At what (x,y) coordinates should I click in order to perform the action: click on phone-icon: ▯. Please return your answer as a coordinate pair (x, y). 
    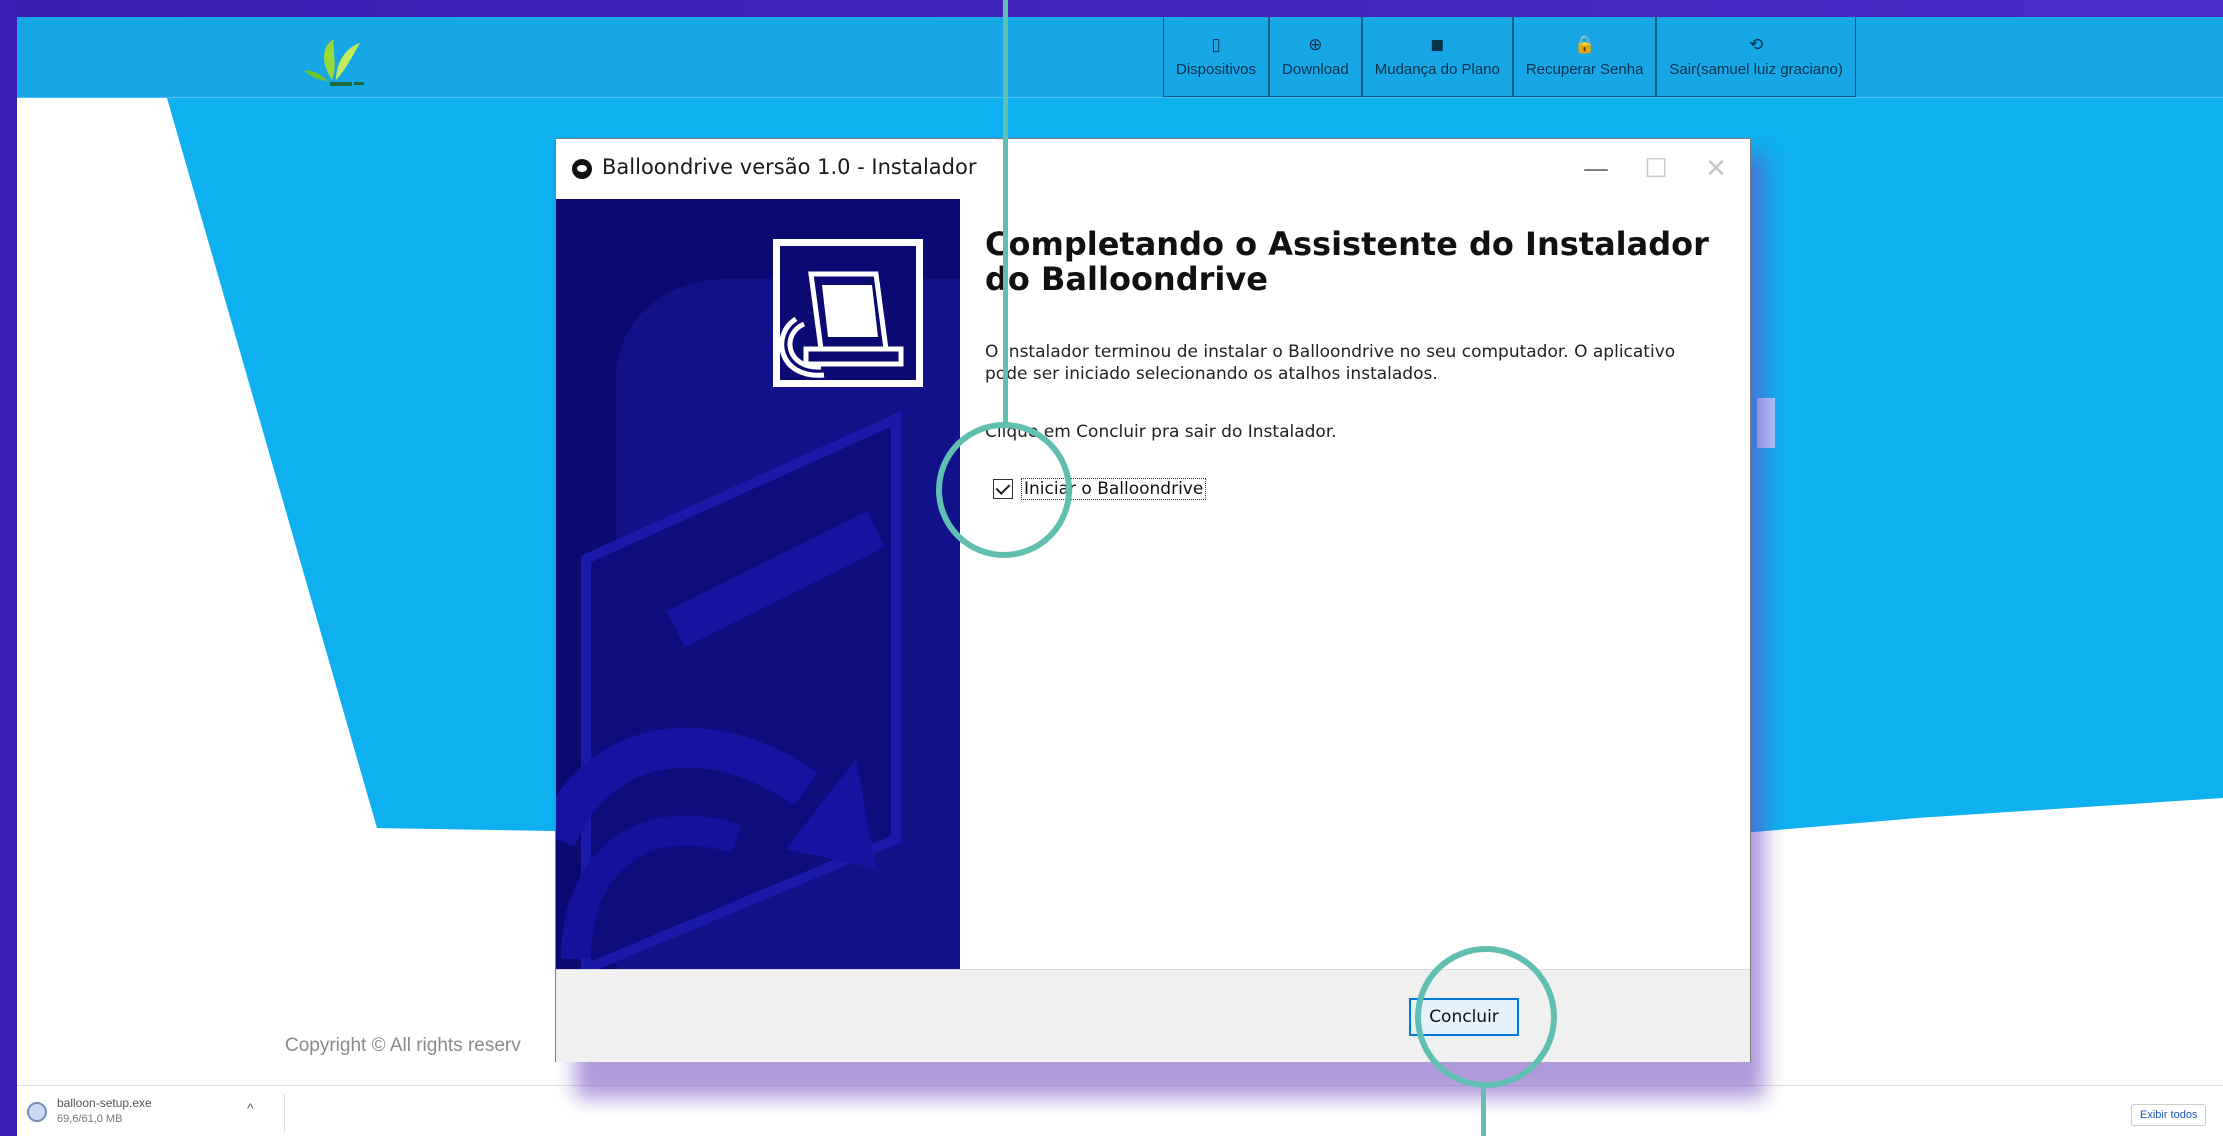
    Looking at the image, I should click on (1216, 44).